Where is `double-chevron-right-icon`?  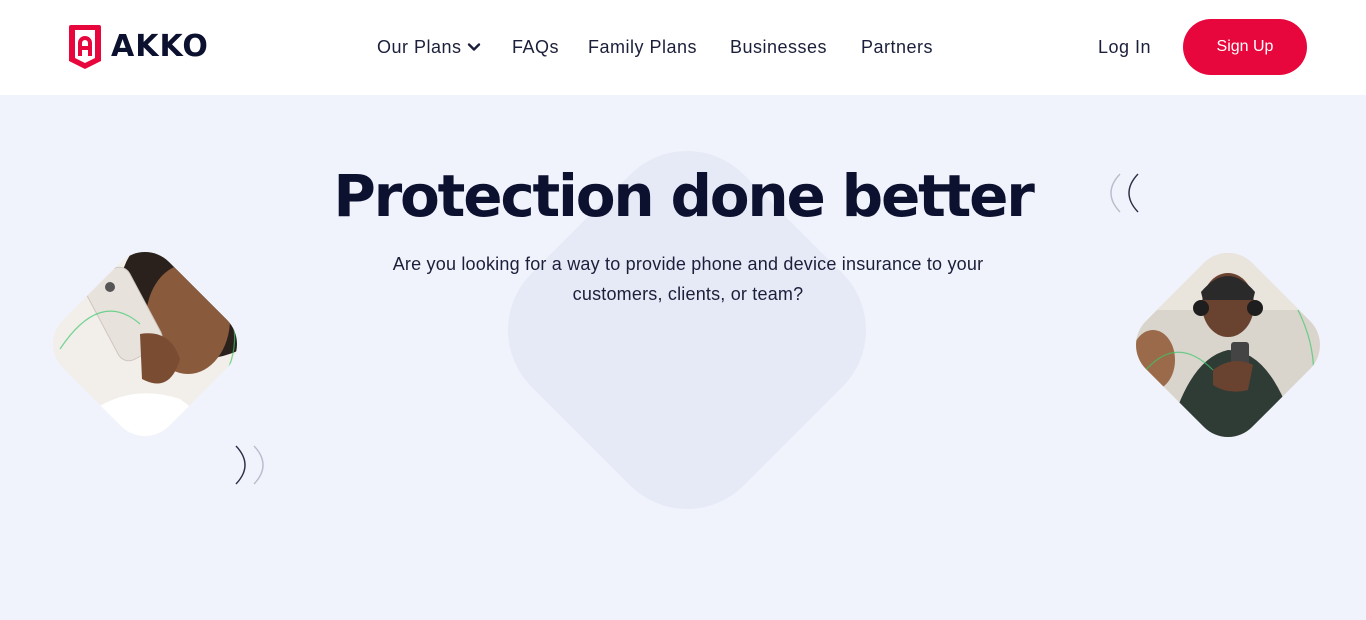 double-chevron-right-icon is located at coordinates (249, 465).